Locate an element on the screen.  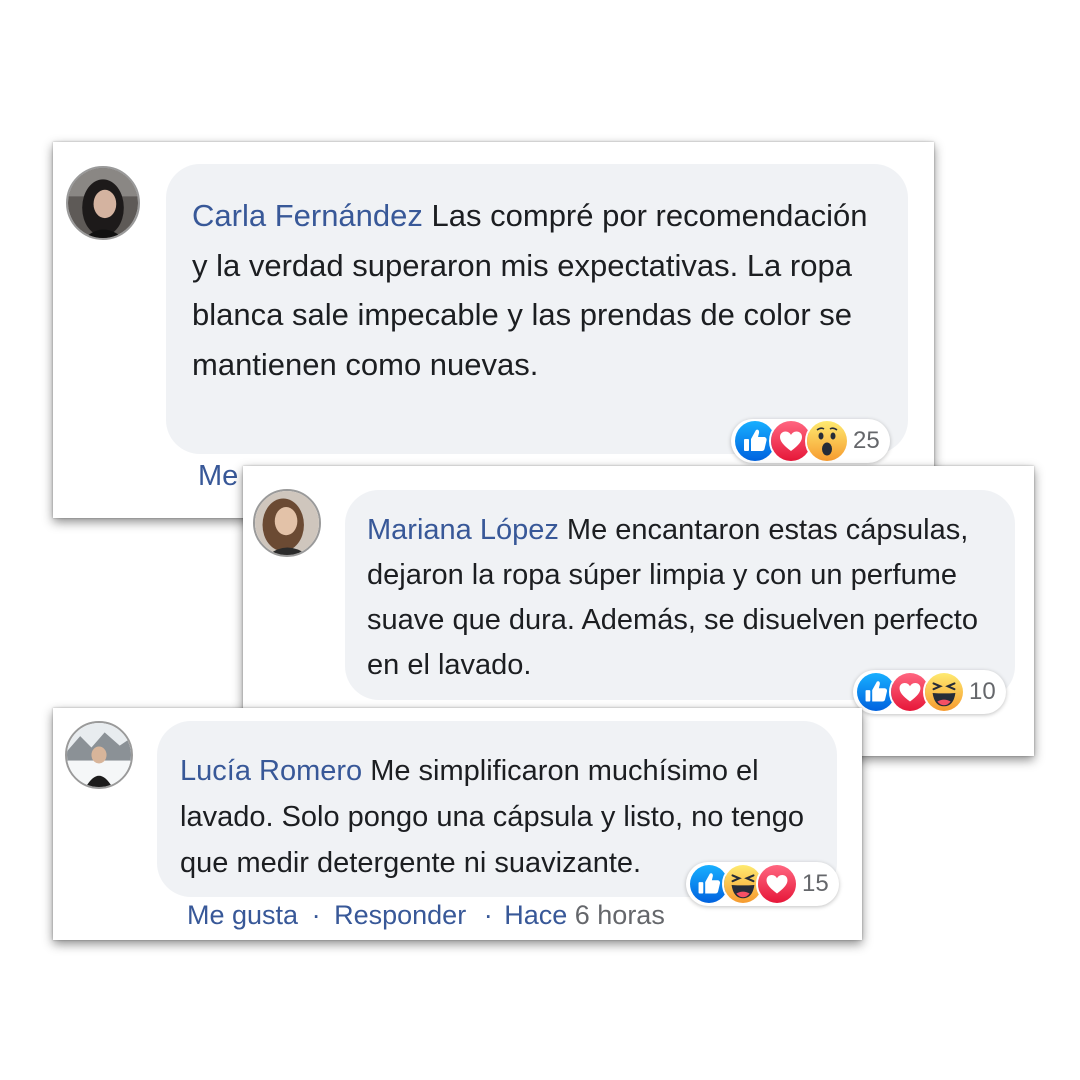
wow-icon is located at coordinates (827, 441).